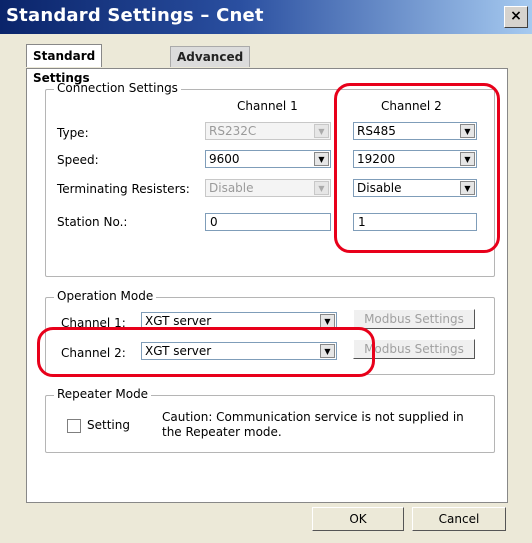 This screenshot has height=543, width=532. I want to click on repeater-caution-line2: the Repeater mode., so click(222, 432).